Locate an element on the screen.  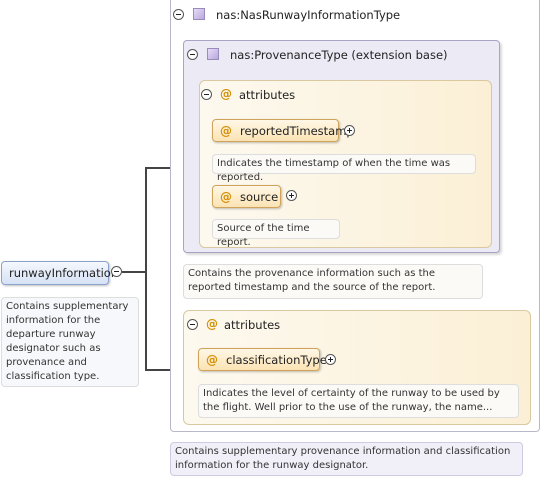
source-expand-icon is located at coordinates (291, 195).